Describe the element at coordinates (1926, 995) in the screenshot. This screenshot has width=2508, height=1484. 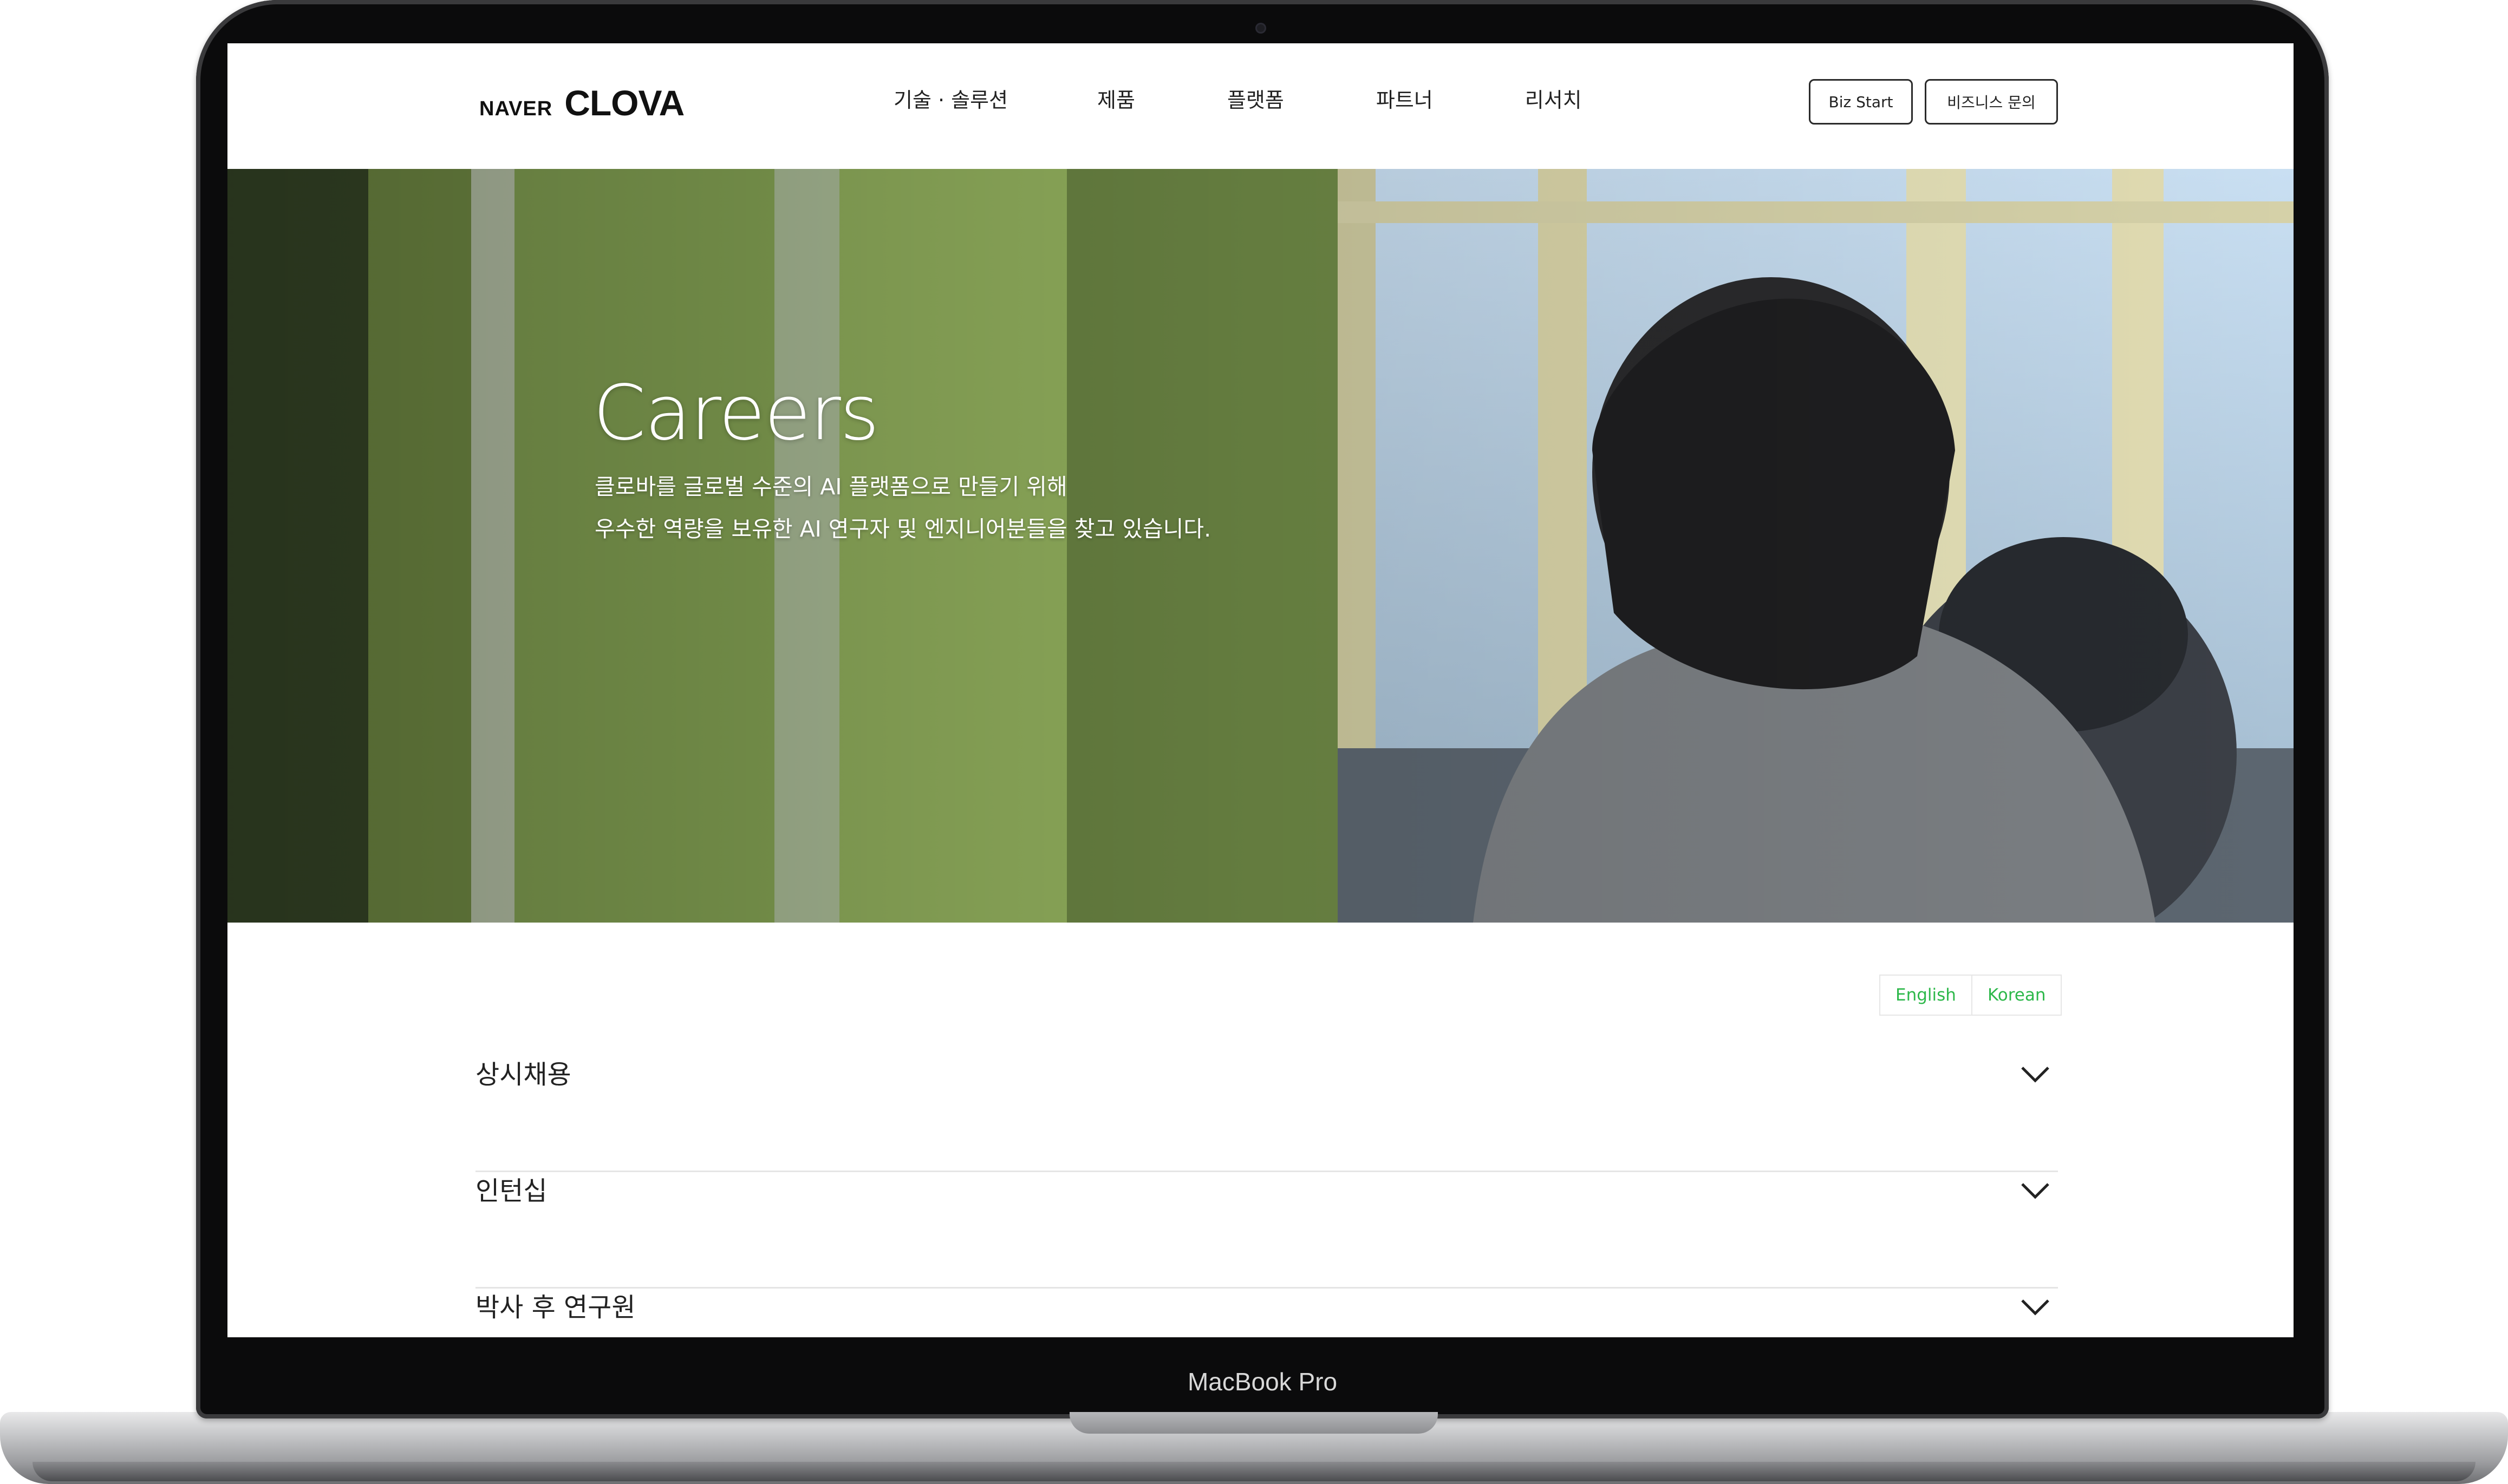
I see `language-english-button: English` at that location.